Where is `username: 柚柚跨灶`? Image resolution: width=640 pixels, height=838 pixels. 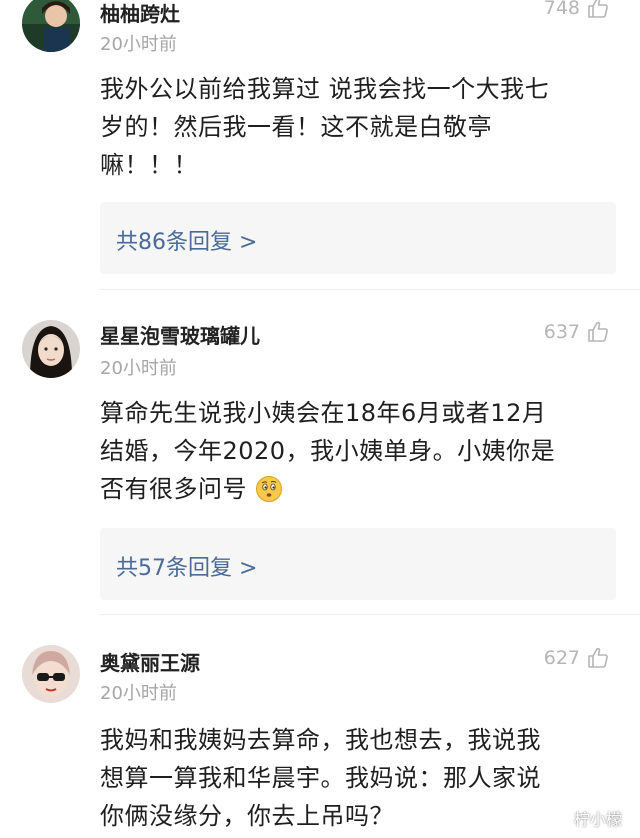 username: 柚柚跨灶 is located at coordinates (140, 13).